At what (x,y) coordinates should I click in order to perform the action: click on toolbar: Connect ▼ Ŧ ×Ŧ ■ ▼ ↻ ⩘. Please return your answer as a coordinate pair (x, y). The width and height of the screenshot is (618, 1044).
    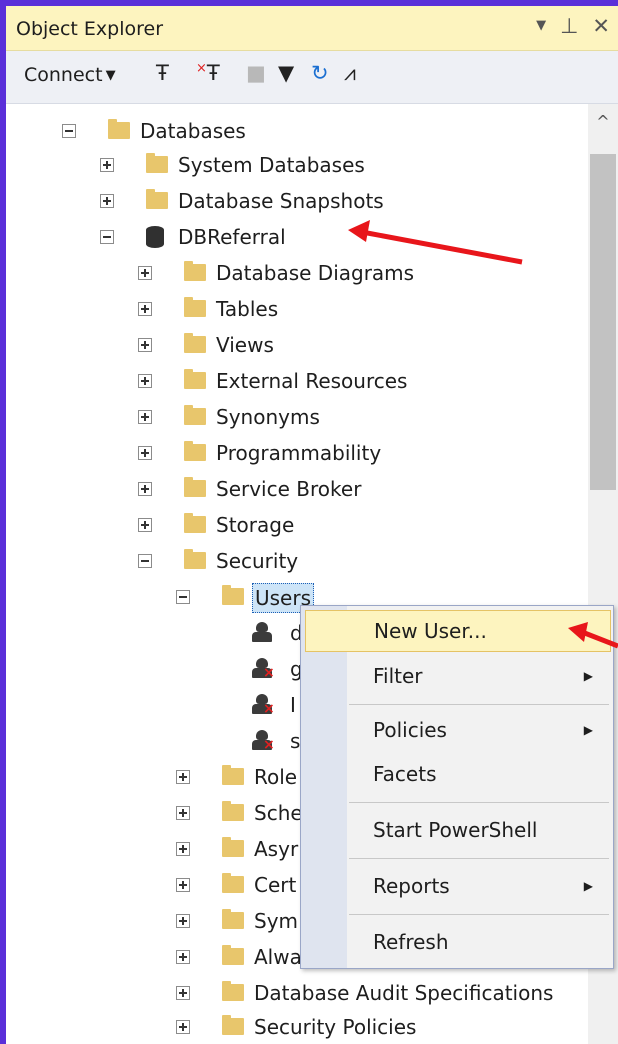
    Looking at the image, I should click on (312, 77).